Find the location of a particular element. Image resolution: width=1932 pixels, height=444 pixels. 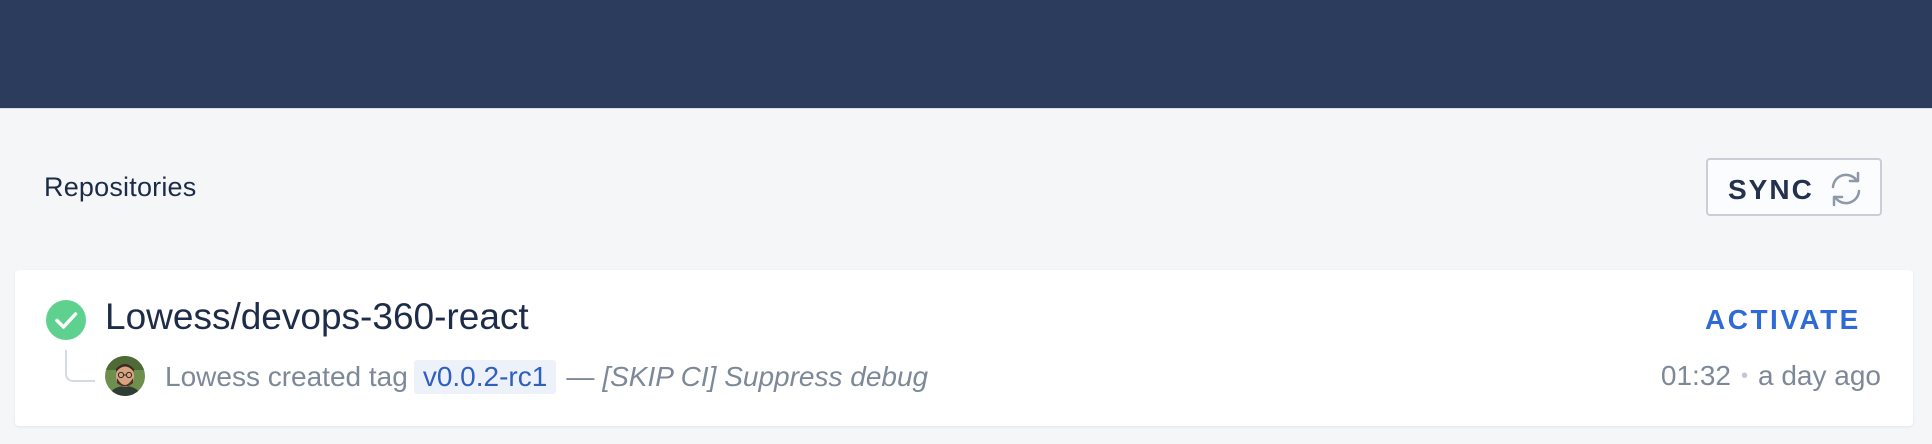

check-circle-icon is located at coordinates (66, 320).